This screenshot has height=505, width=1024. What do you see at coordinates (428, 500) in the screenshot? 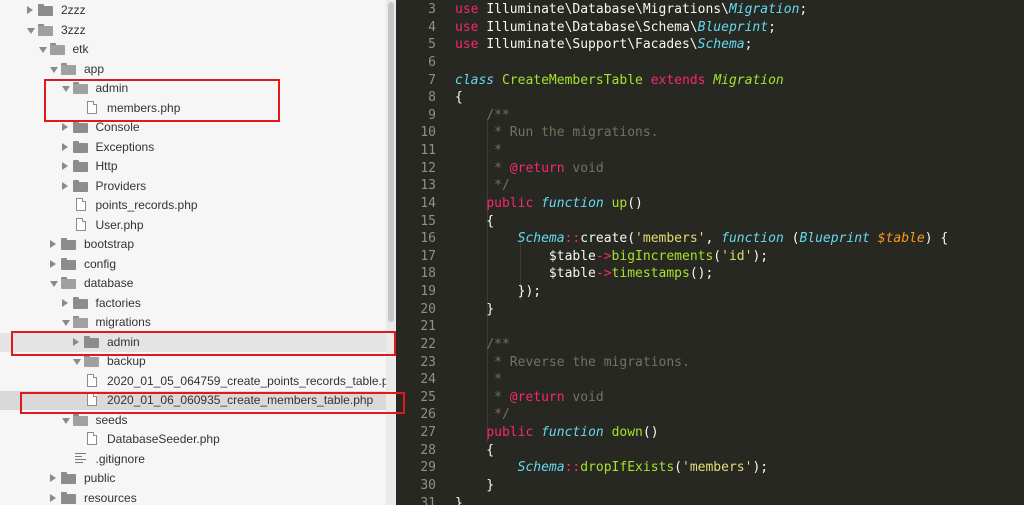
I see `line-number: 31` at bounding box center [428, 500].